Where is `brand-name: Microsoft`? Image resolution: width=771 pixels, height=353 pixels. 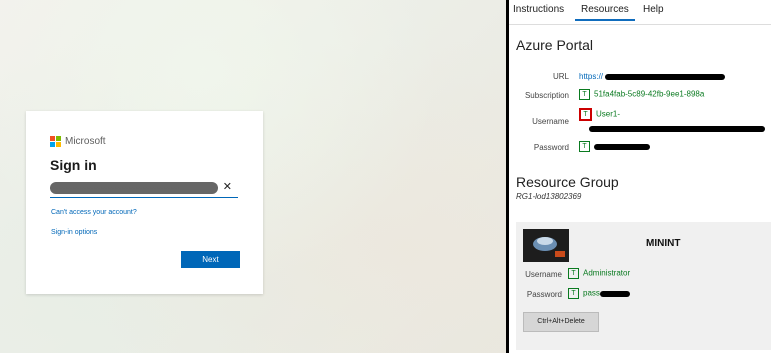
brand-name: Microsoft is located at coordinates (85, 141).